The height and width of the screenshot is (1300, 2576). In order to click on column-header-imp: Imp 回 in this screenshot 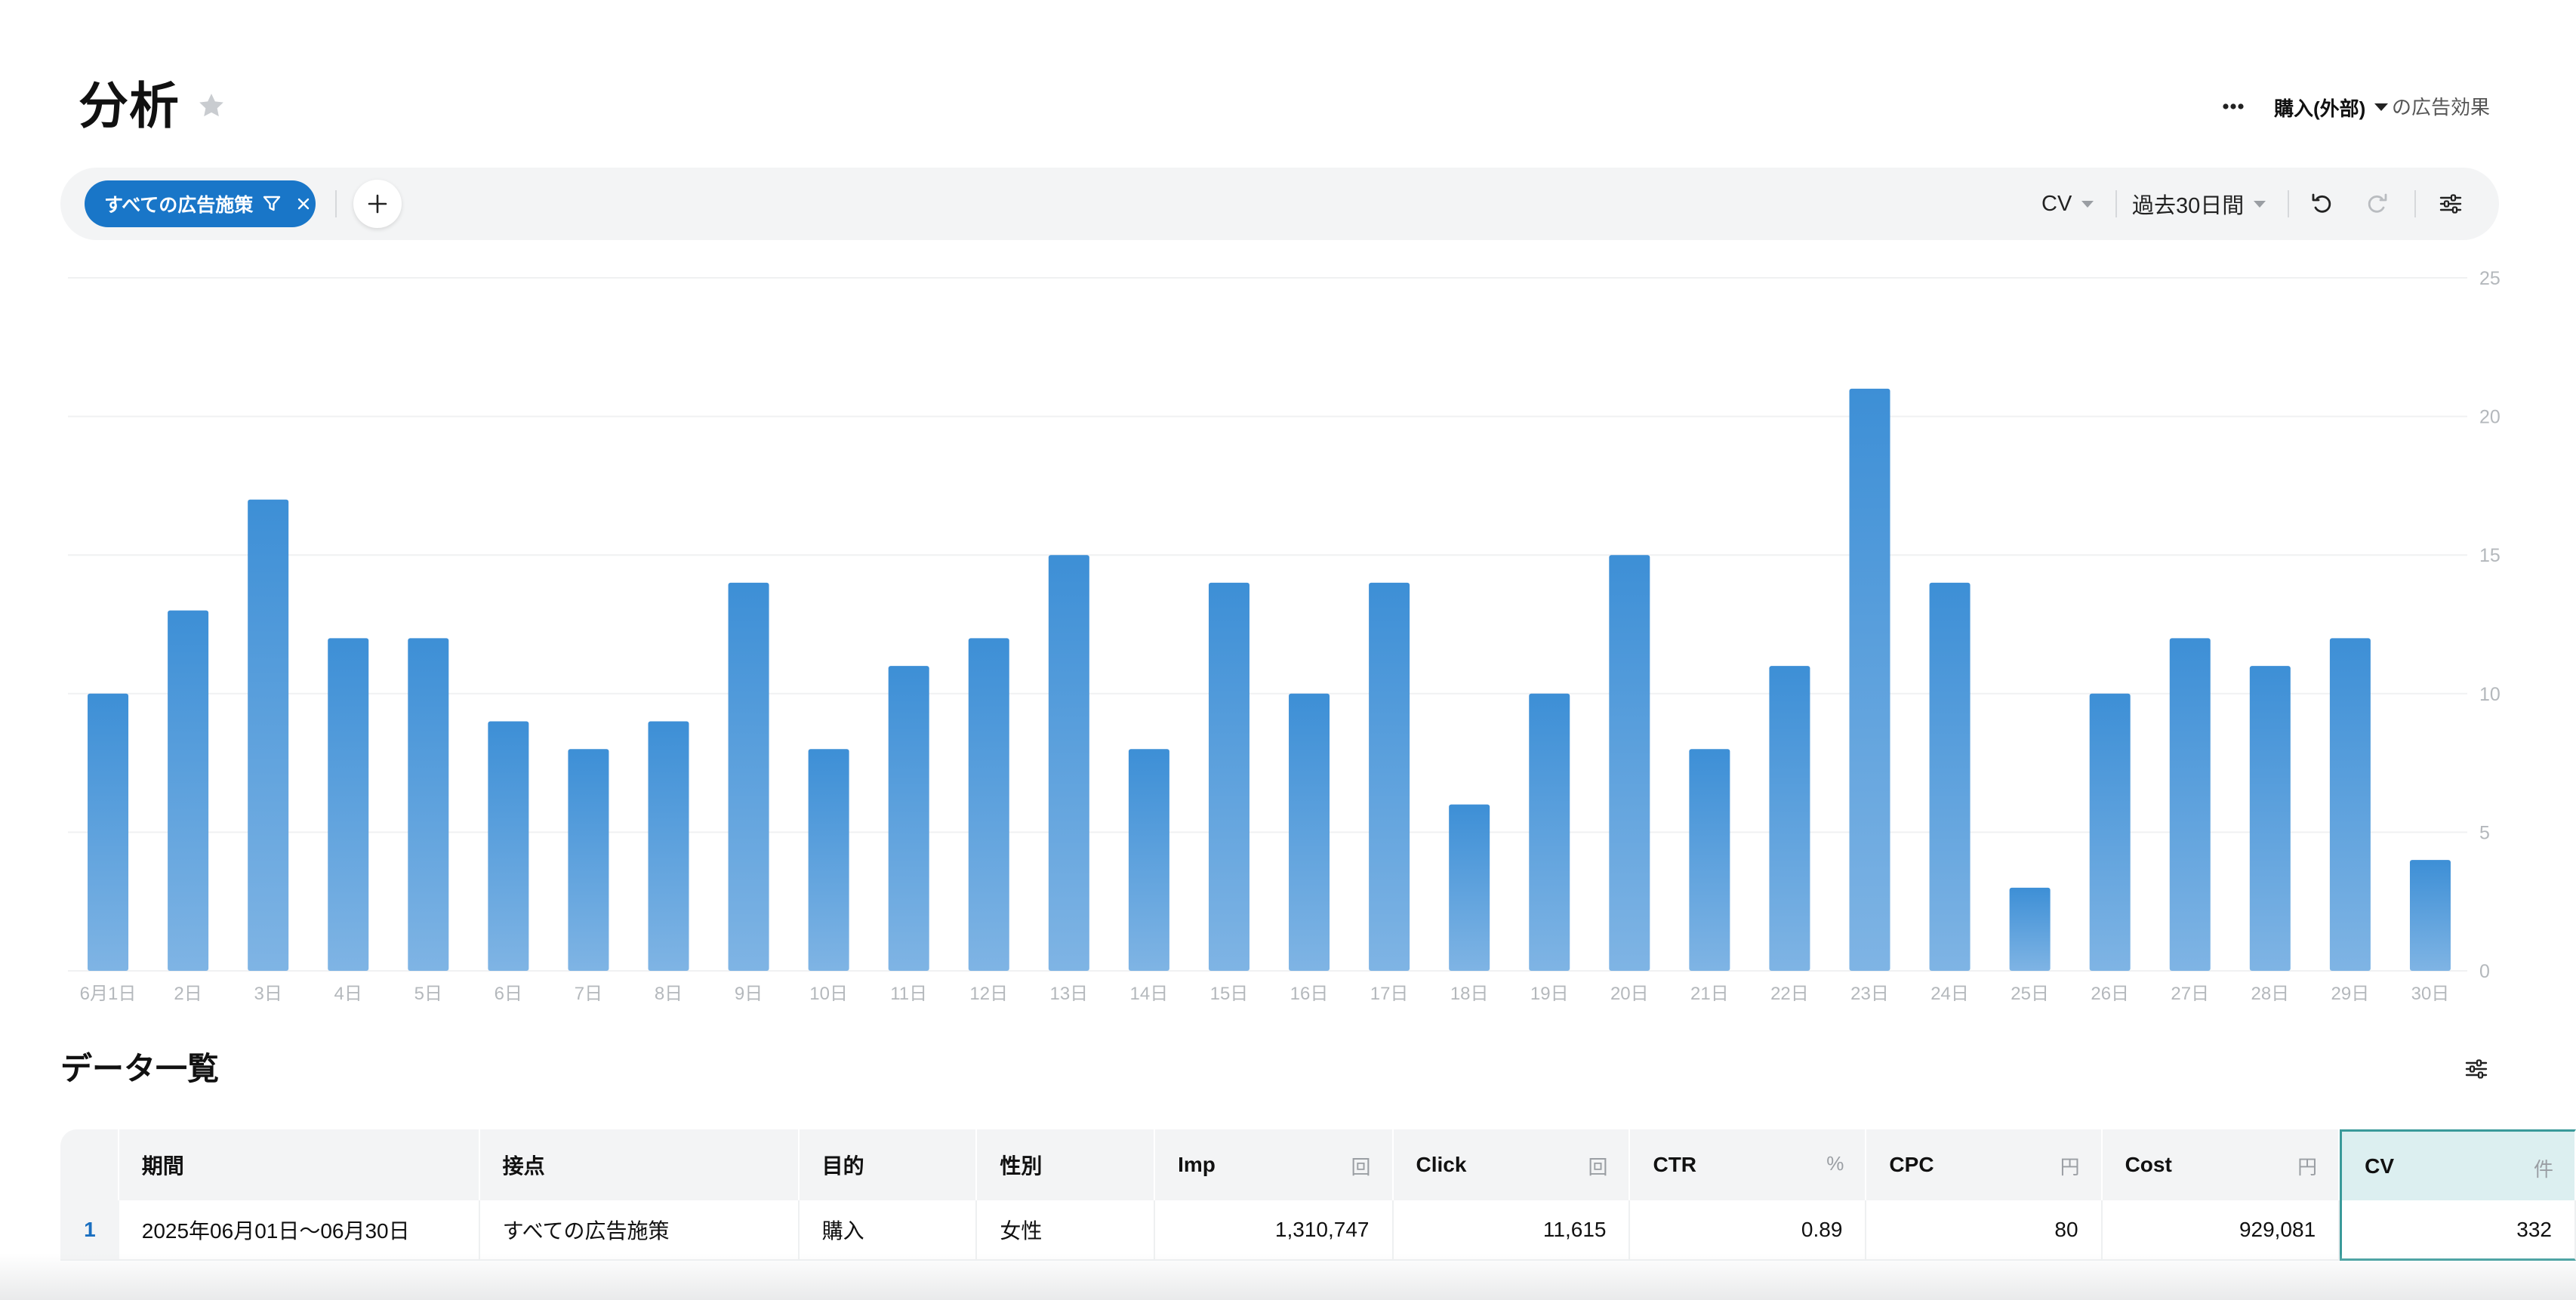, I will do `click(1274, 1164)`.